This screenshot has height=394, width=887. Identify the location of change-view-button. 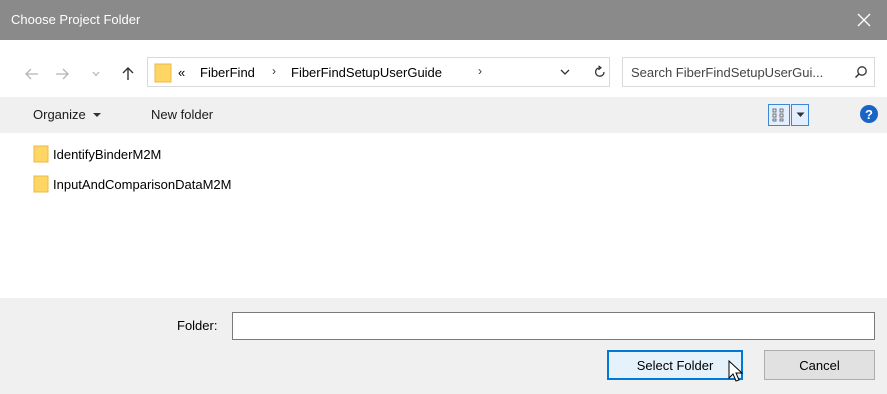
(779, 115).